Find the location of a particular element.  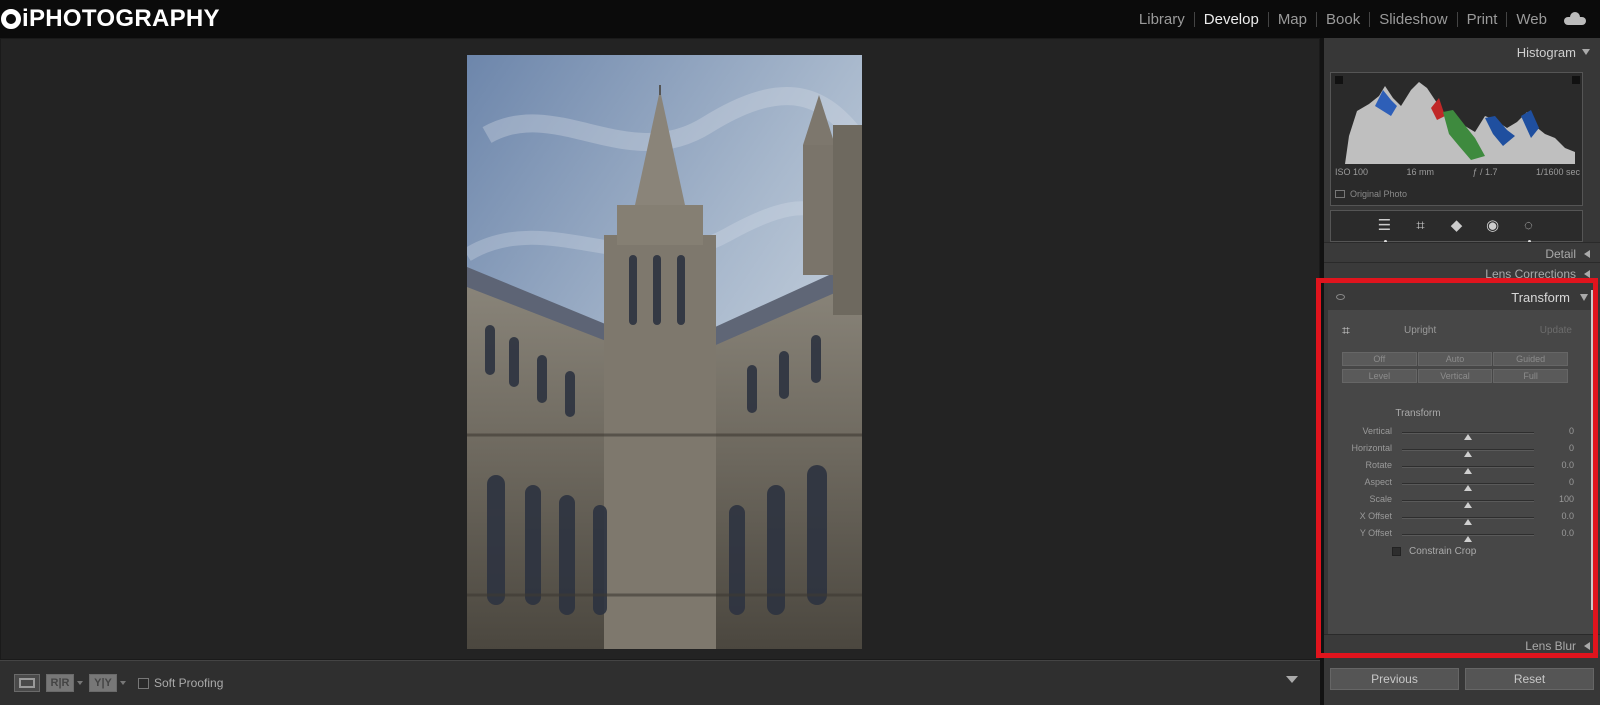

module-slideshow: Slideshow is located at coordinates (1414, 19).